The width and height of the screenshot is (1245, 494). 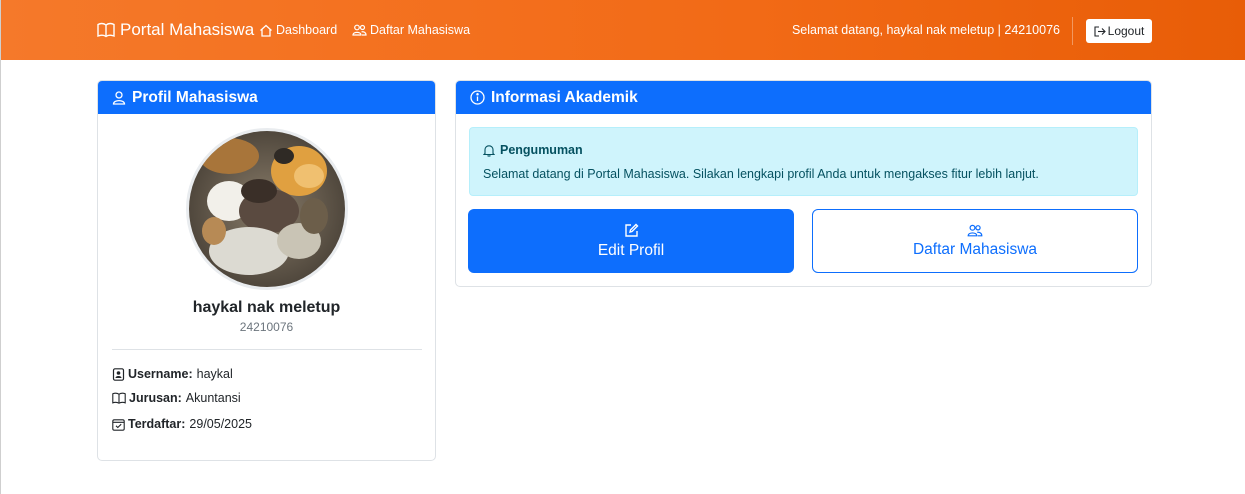 I want to click on divider, so click(x=267, y=349).